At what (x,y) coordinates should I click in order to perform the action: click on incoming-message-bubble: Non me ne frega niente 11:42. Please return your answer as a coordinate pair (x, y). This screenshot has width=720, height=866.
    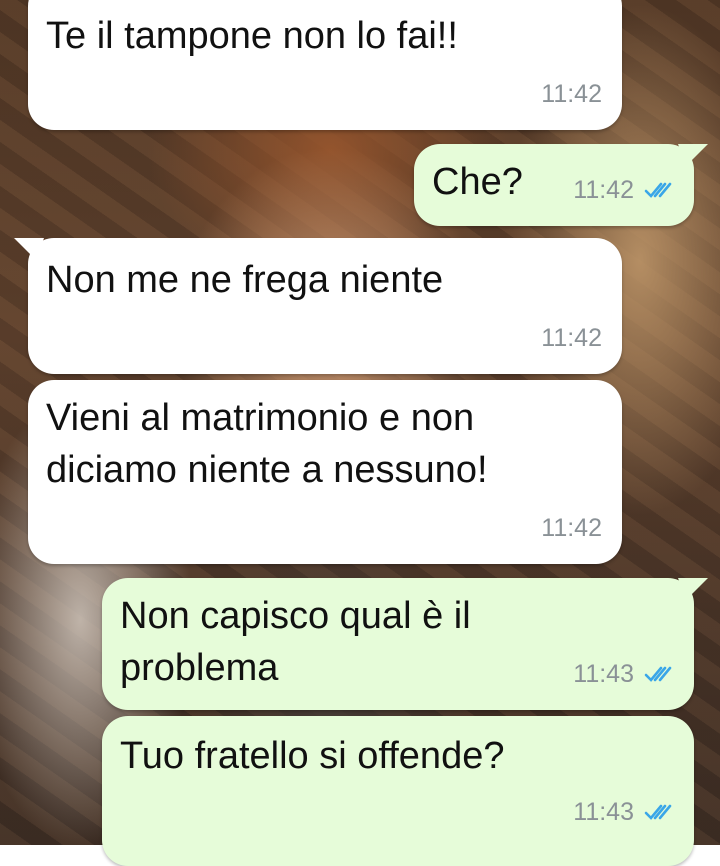
    Looking at the image, I should click on (318, 306).